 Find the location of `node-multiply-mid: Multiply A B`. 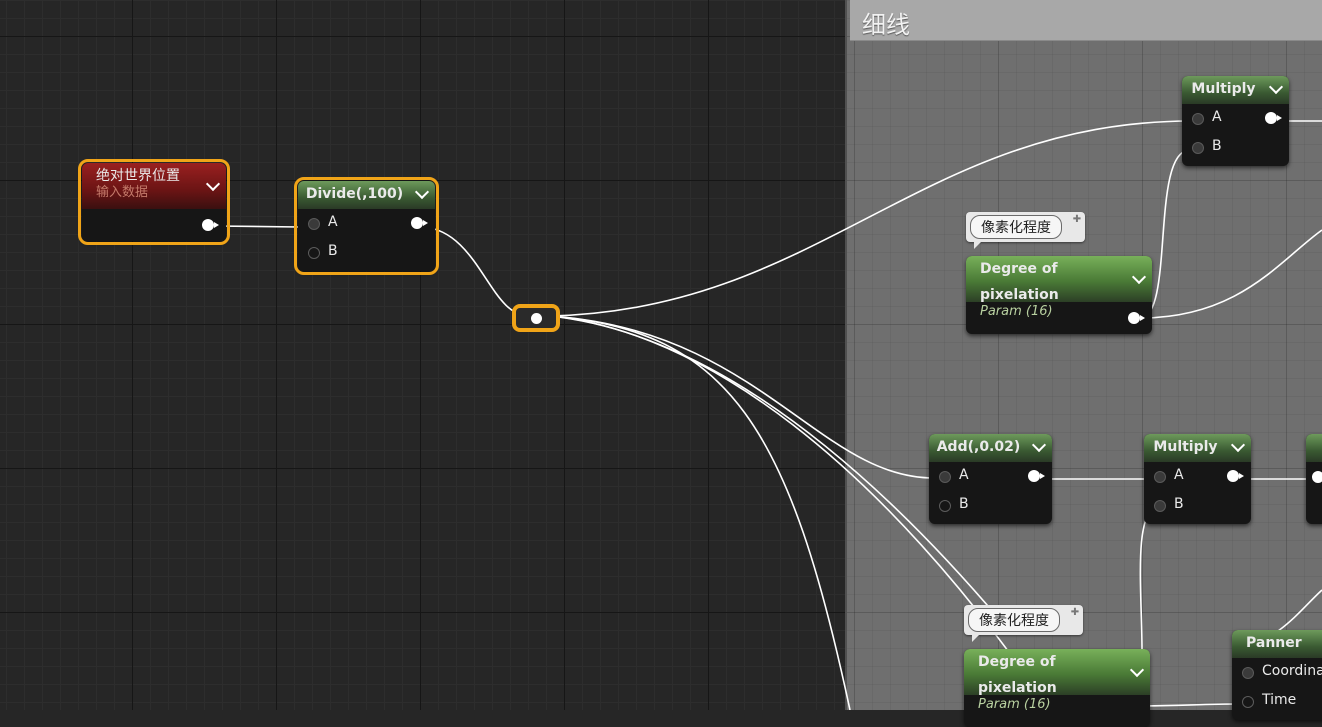

node-multiply-mid: Multiply A B is located at coordinates (1197, 479).